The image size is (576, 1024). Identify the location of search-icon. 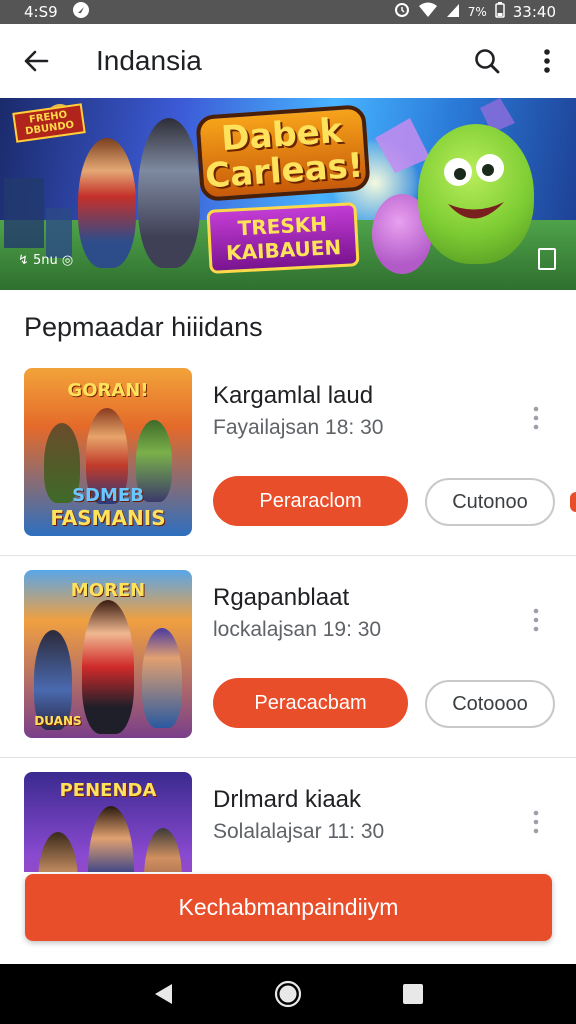
(487, 61).